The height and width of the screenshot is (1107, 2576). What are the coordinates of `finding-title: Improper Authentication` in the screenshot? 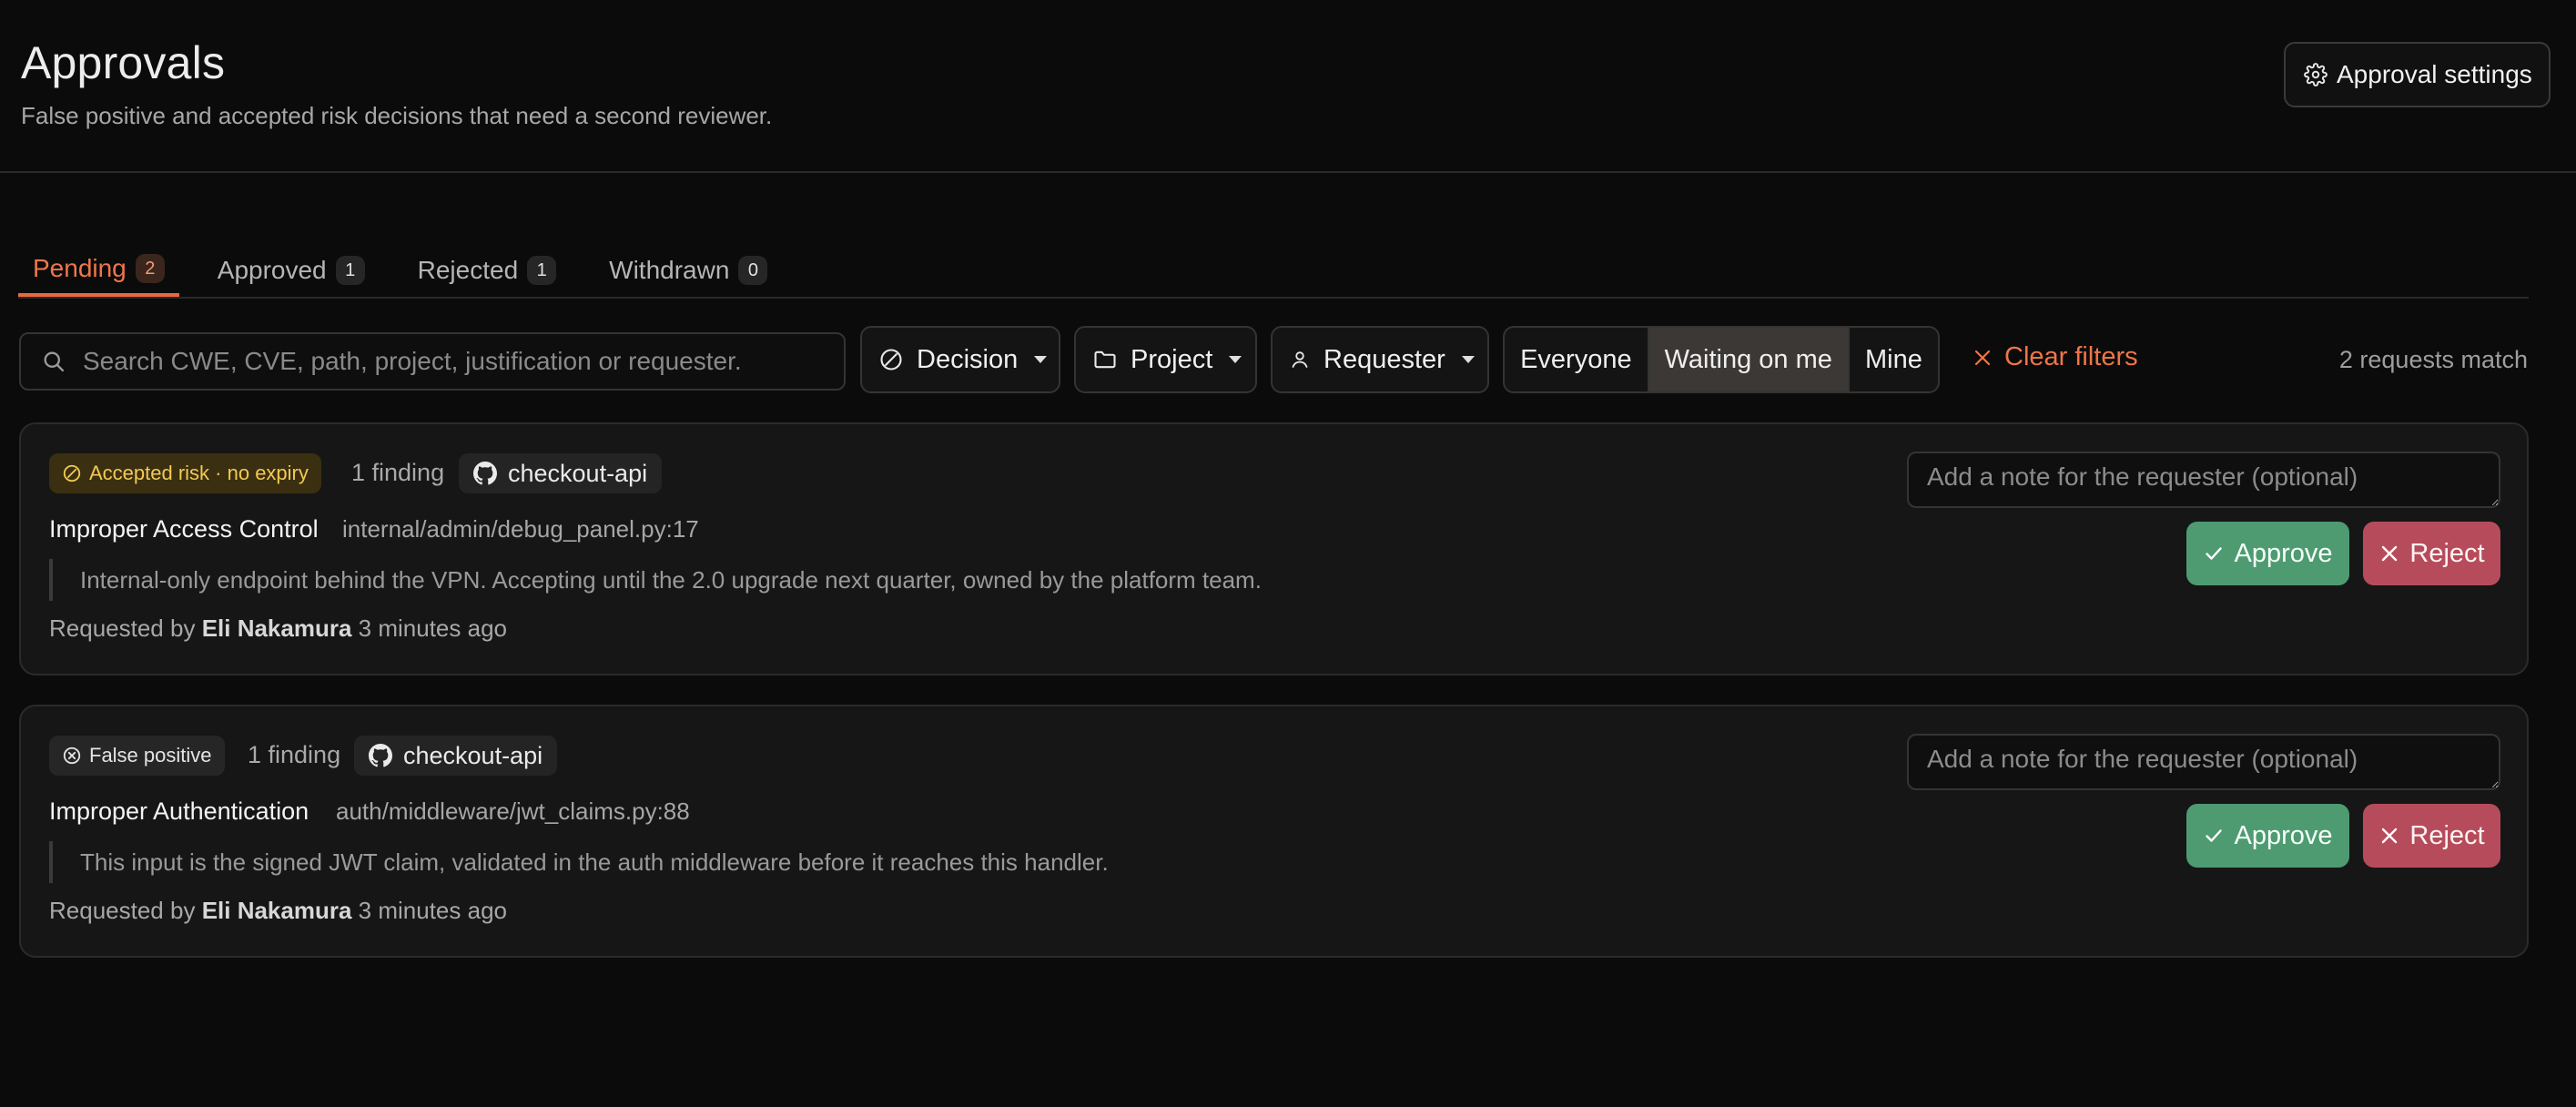 It's located at (179, 811).